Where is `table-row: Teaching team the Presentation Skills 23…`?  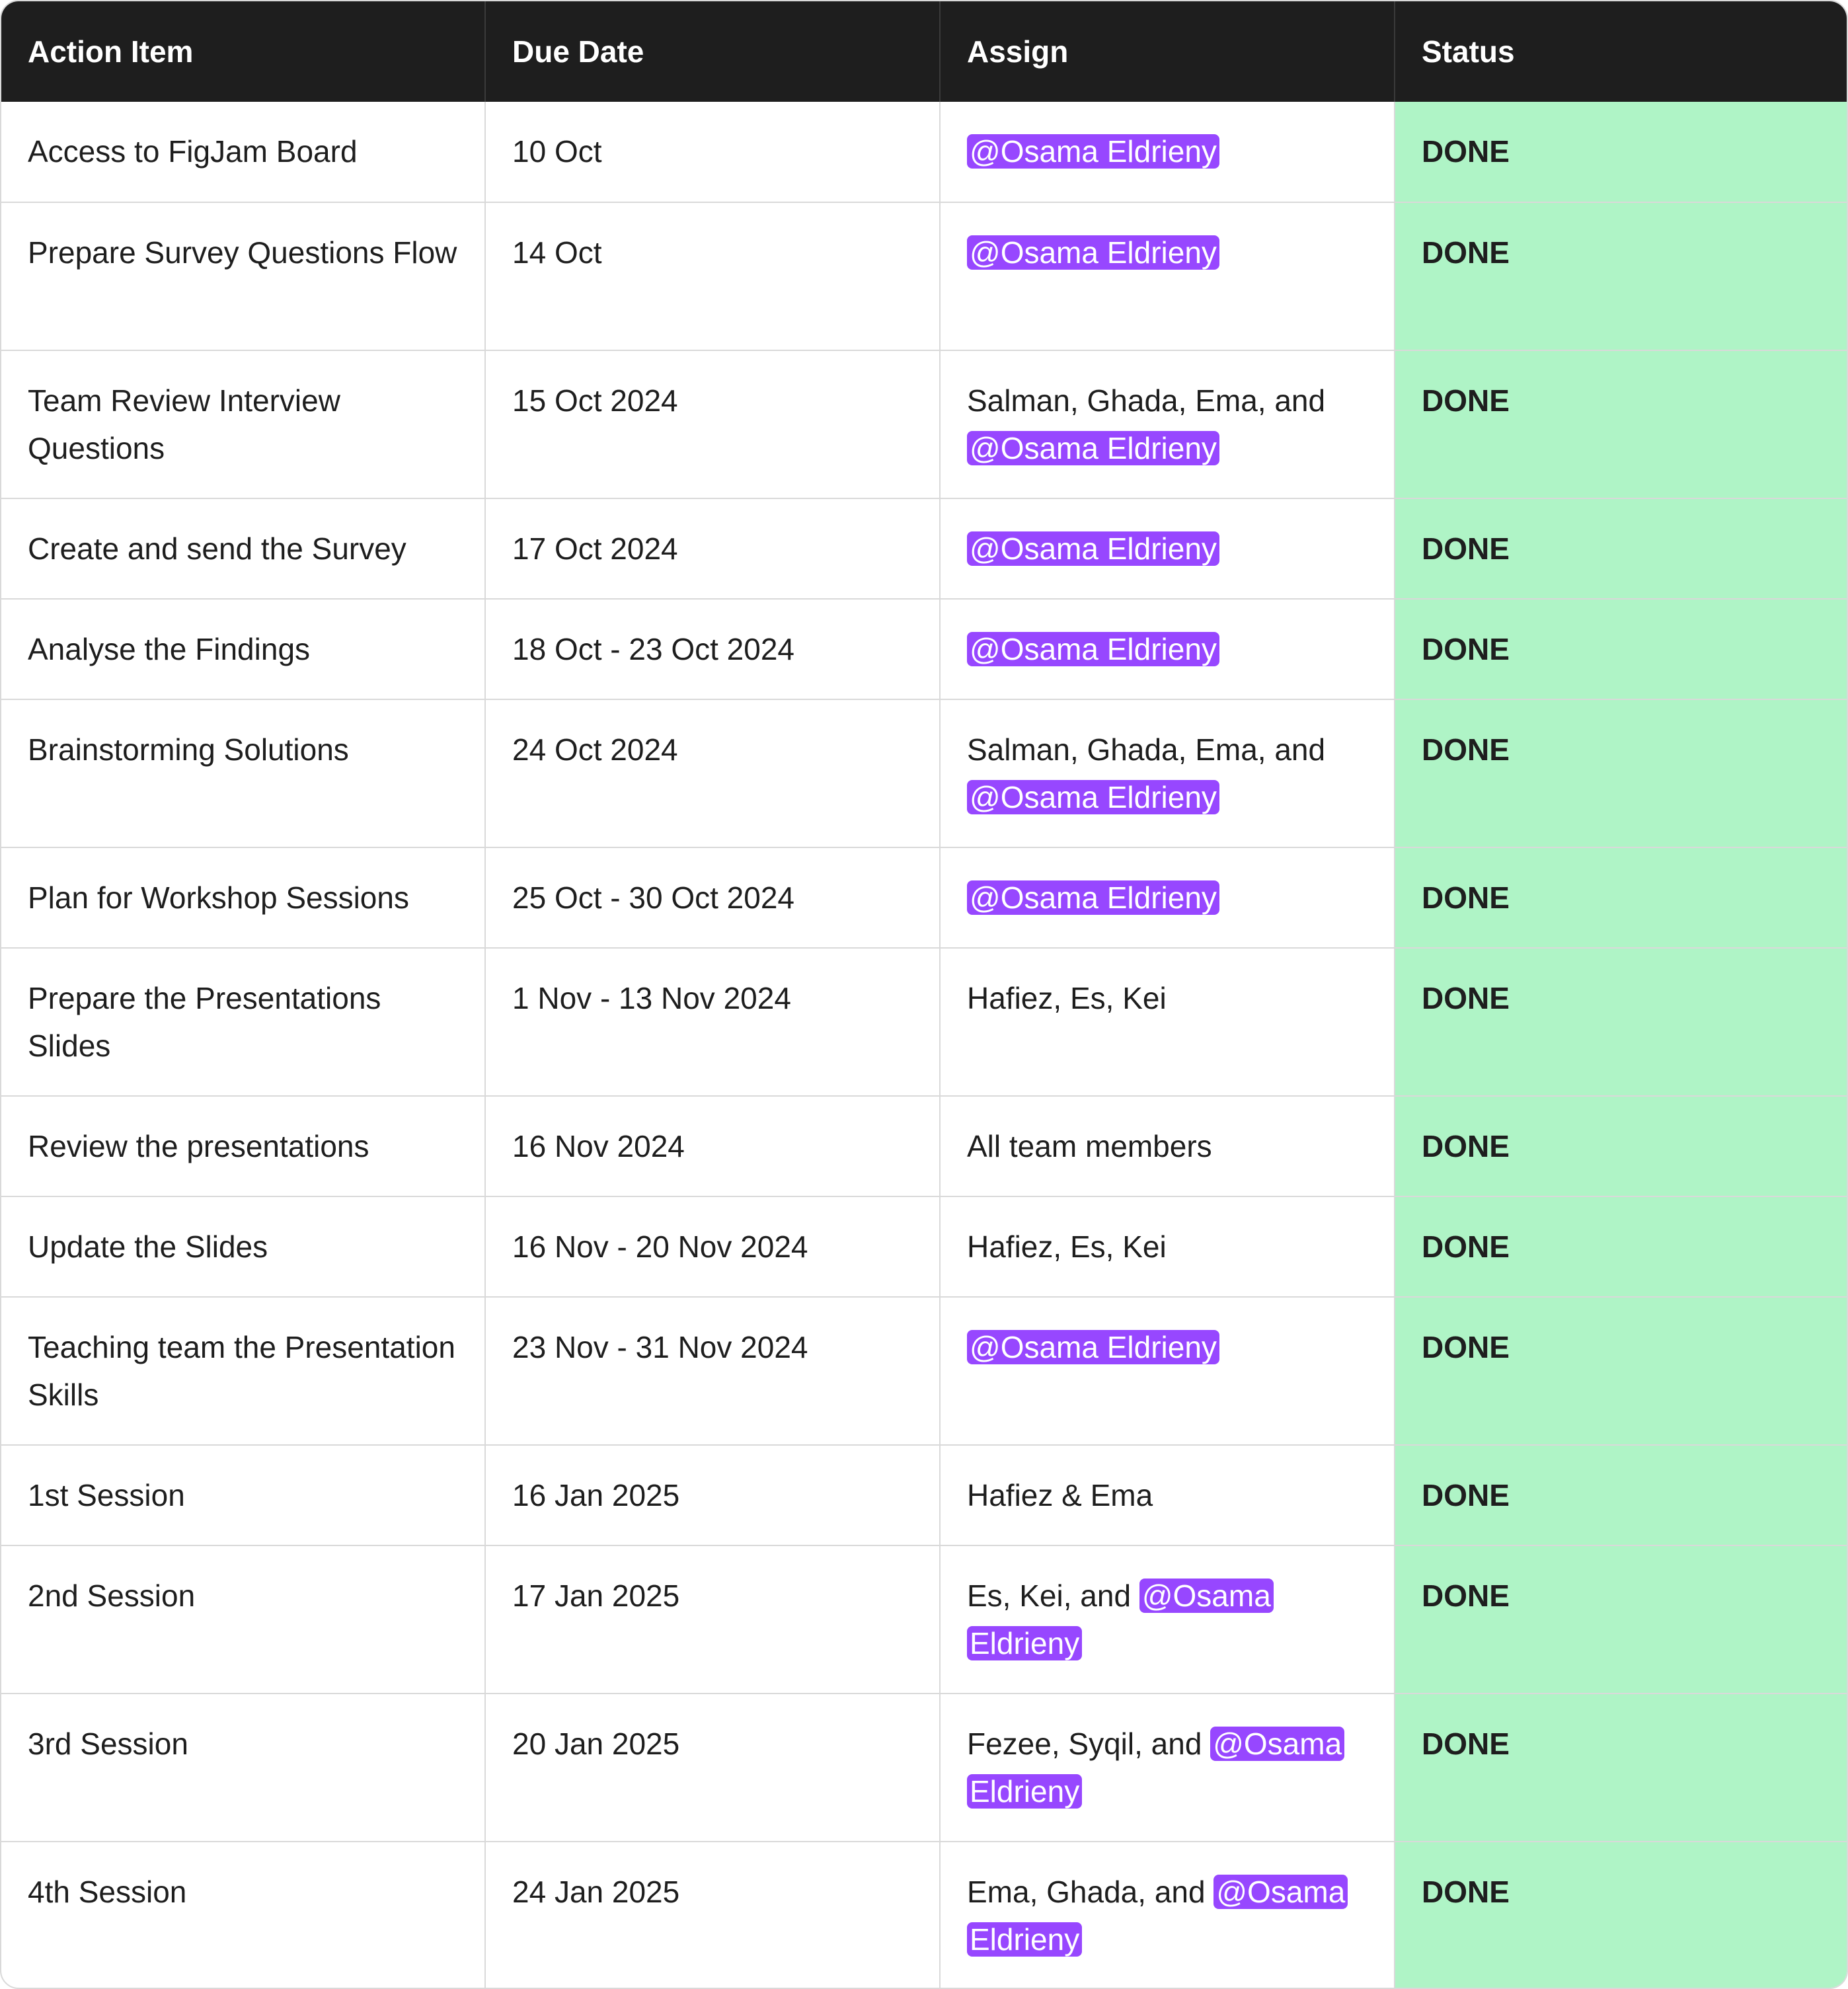 table-row: Teaching team the Presentation Skills 23… is located at coordinates (924, 1372).